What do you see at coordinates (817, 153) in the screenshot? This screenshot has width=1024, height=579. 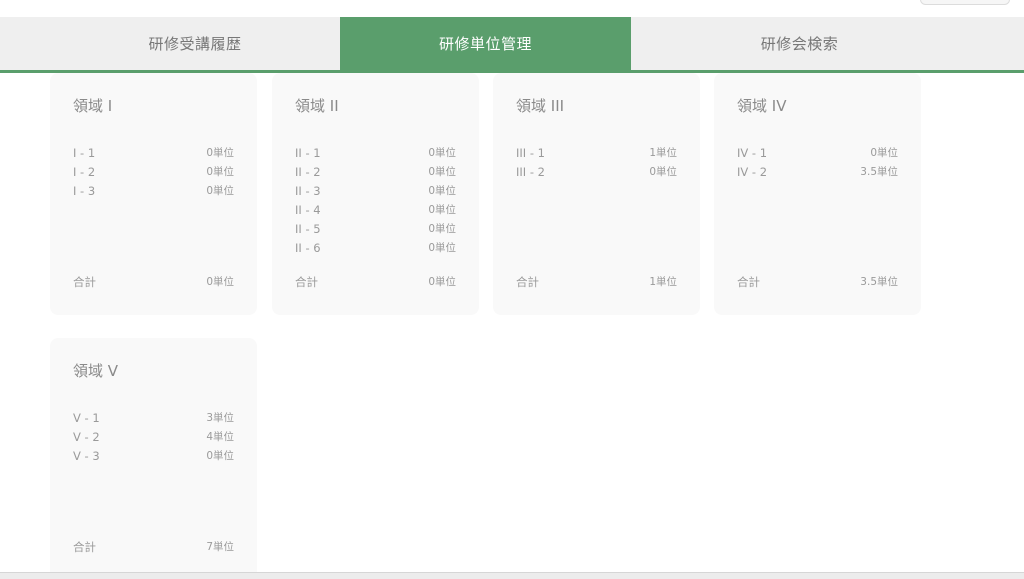 I see `list-item: IV - 1 0単位` at bounding box center [817, 153].